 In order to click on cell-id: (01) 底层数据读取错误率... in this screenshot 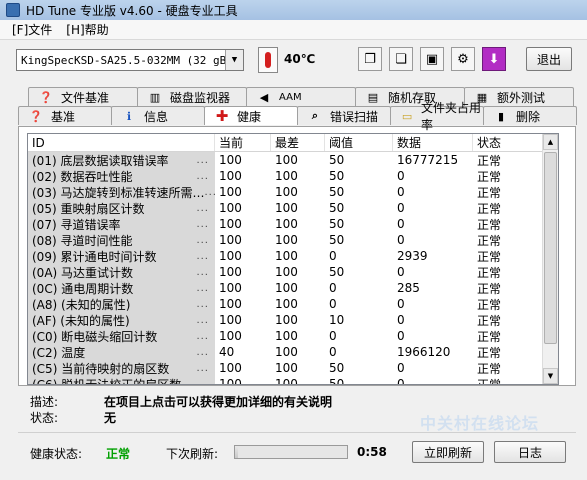, I will do `click(121, 160)`.